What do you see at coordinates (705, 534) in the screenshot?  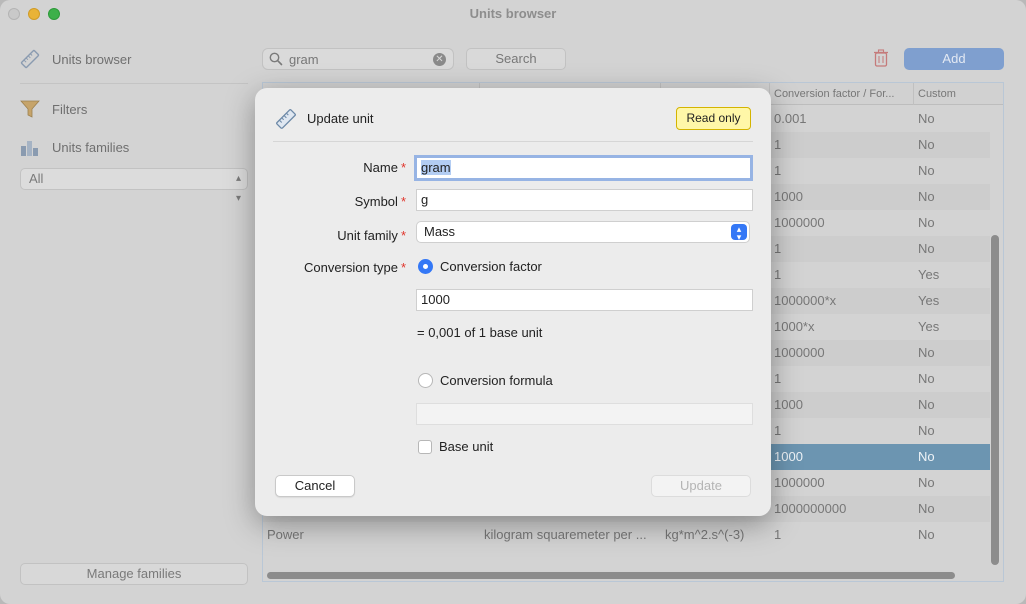 I see `cell-symbol: kg*m^2.s^(-3)` at bounding box center [705, 534].